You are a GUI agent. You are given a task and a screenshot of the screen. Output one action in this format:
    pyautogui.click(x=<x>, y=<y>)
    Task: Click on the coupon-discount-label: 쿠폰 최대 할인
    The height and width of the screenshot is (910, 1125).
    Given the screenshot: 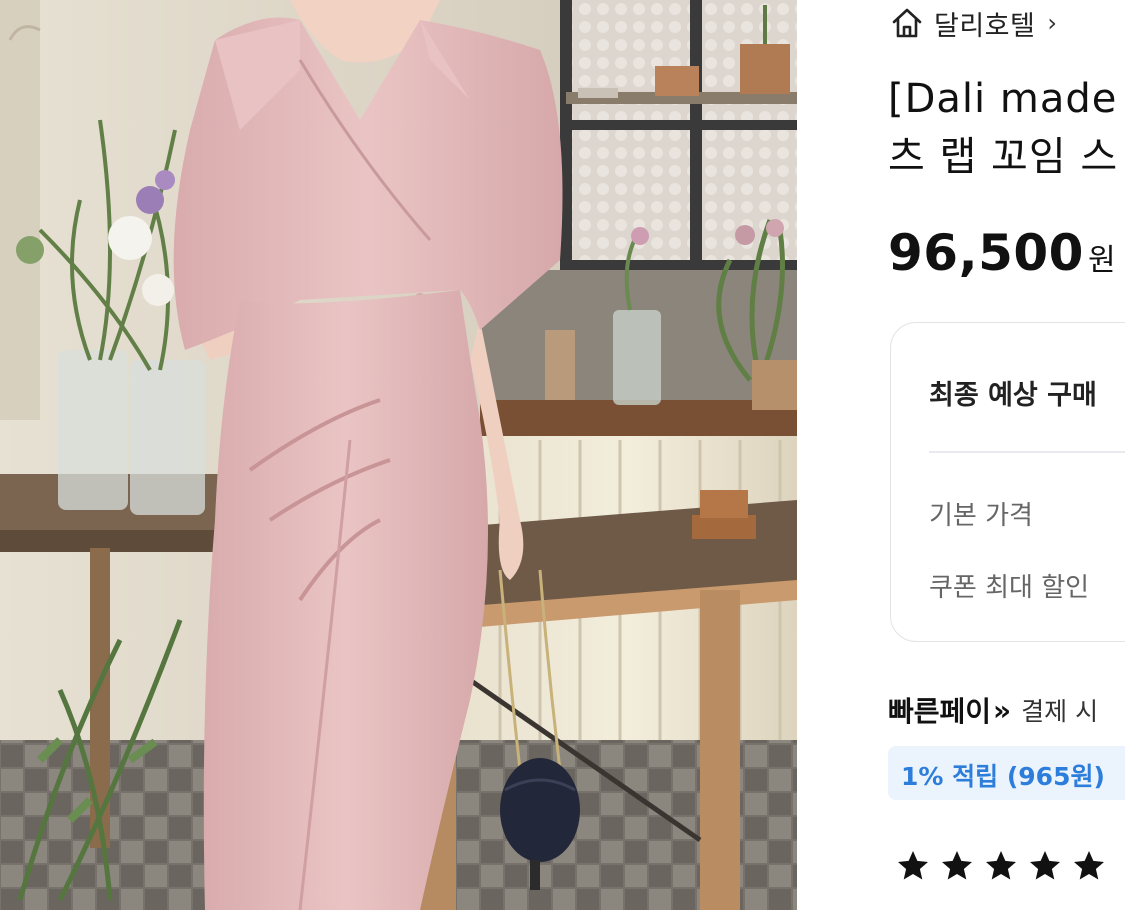 What is the action you would take?
    pyautogui.click(x=1009, y=588)
    